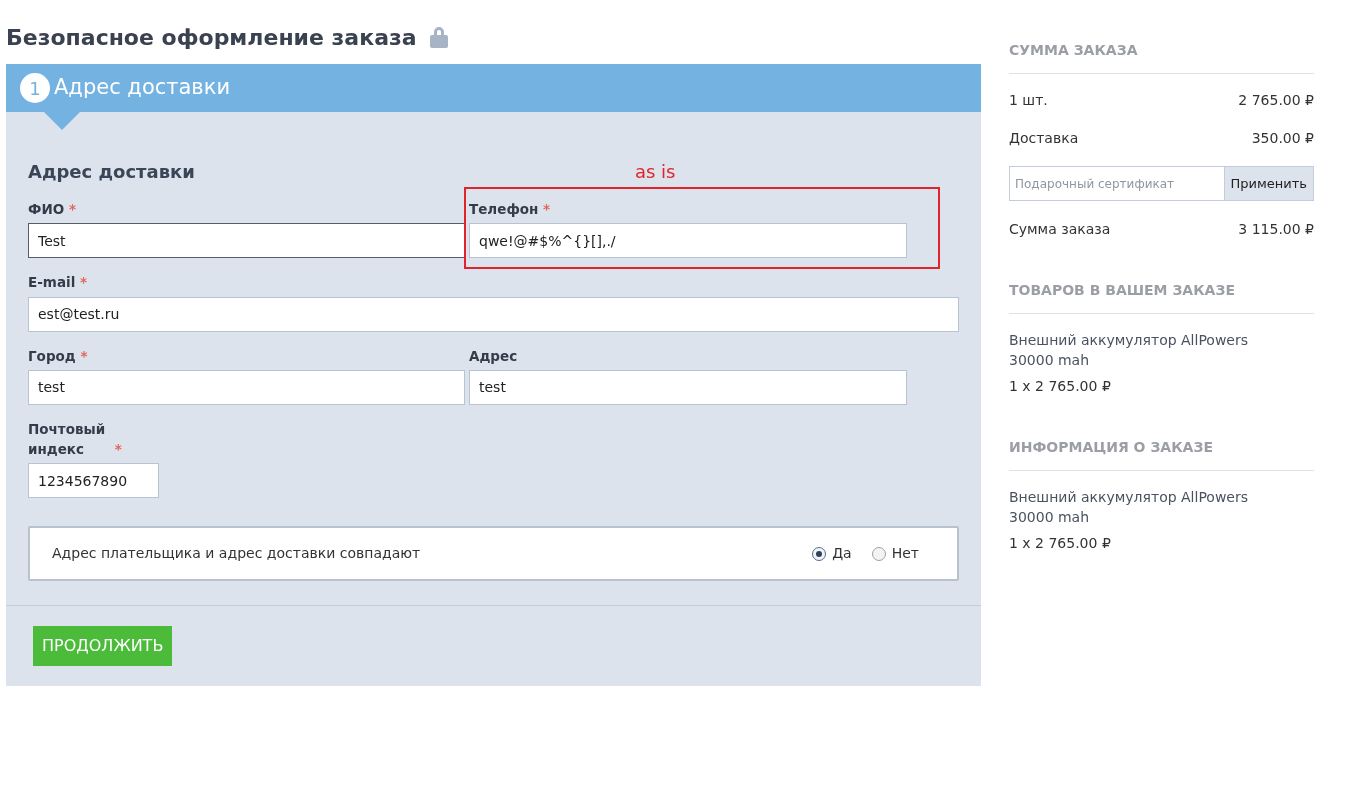 This screenshot has height=790, width=1355. I want to click on step-number: 1, so click(35, 88).